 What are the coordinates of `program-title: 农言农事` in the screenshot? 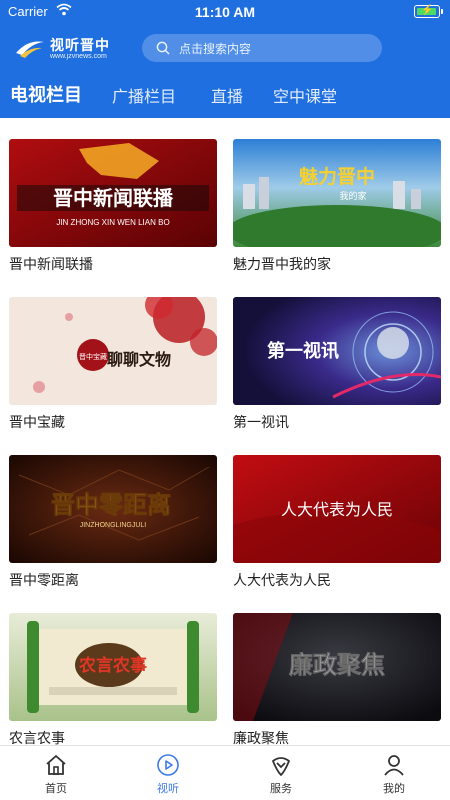 It's located at (37, 738).